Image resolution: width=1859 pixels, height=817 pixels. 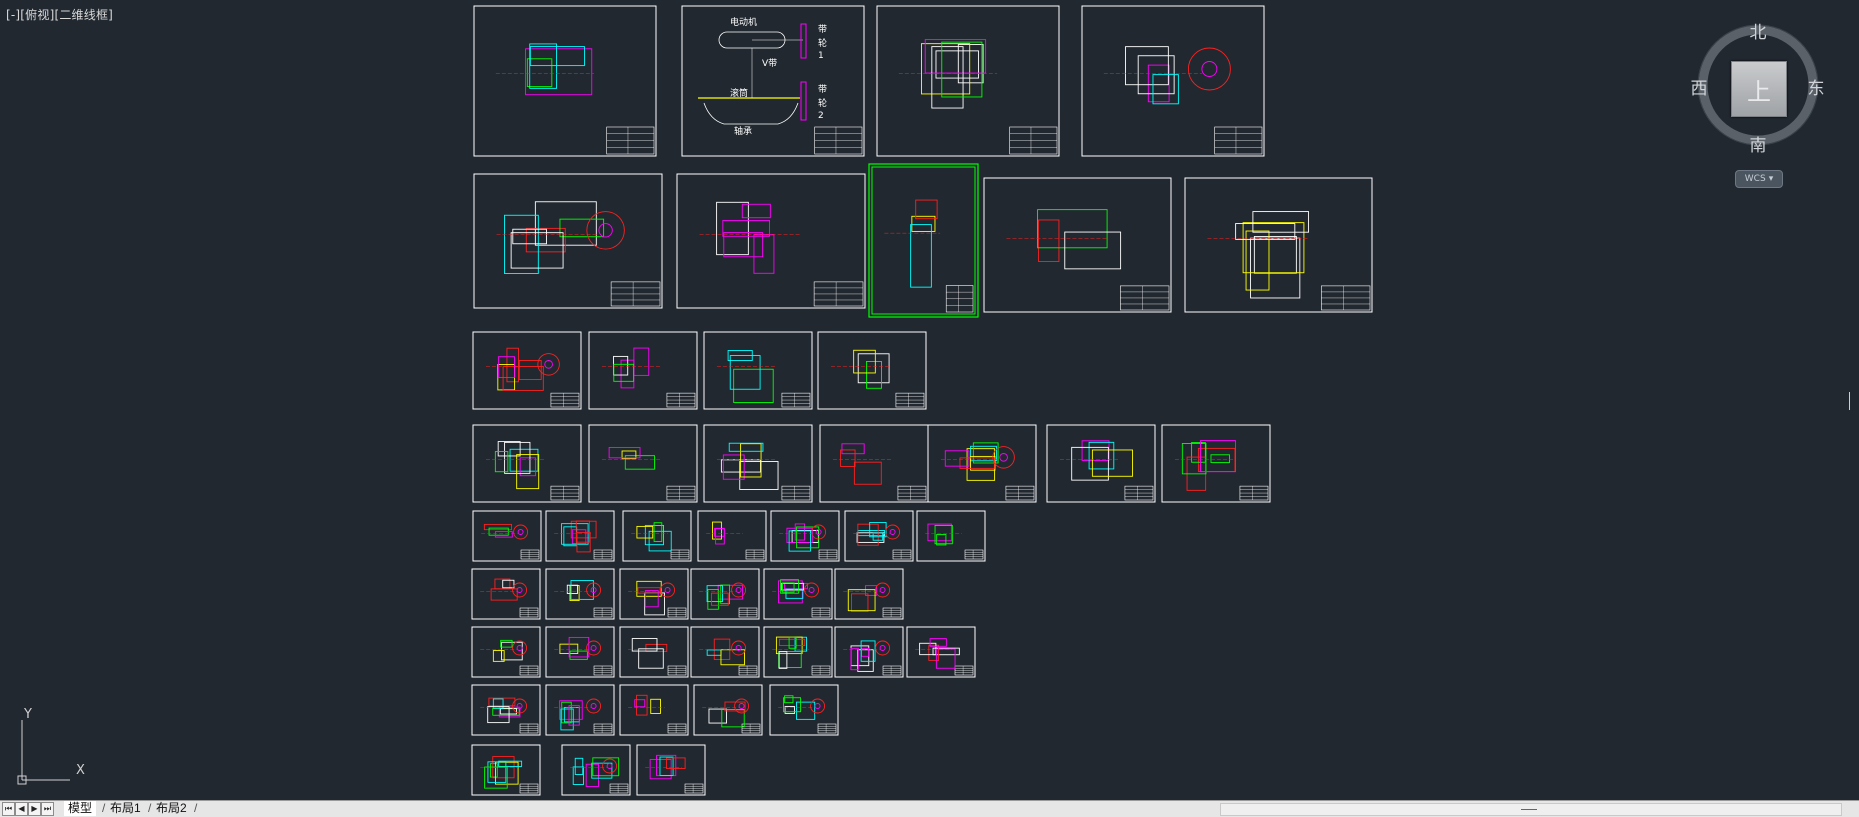 What do you see at coordinates (941, 652) in the screenshot?
I see `sheet-part-e7` at bounding box center [941, 652].